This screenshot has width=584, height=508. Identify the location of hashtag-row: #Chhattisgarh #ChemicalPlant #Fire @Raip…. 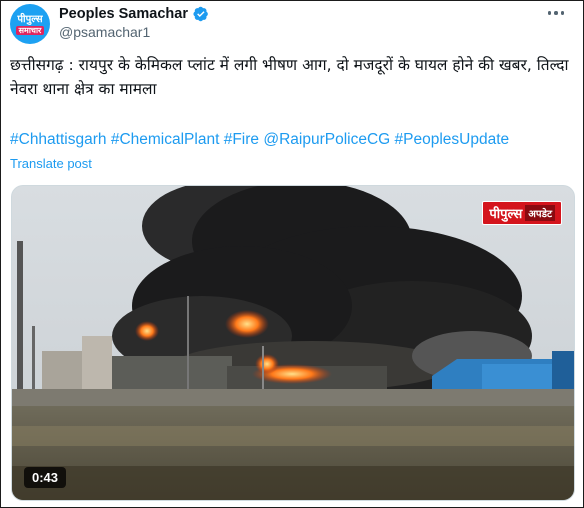
(295, 140).